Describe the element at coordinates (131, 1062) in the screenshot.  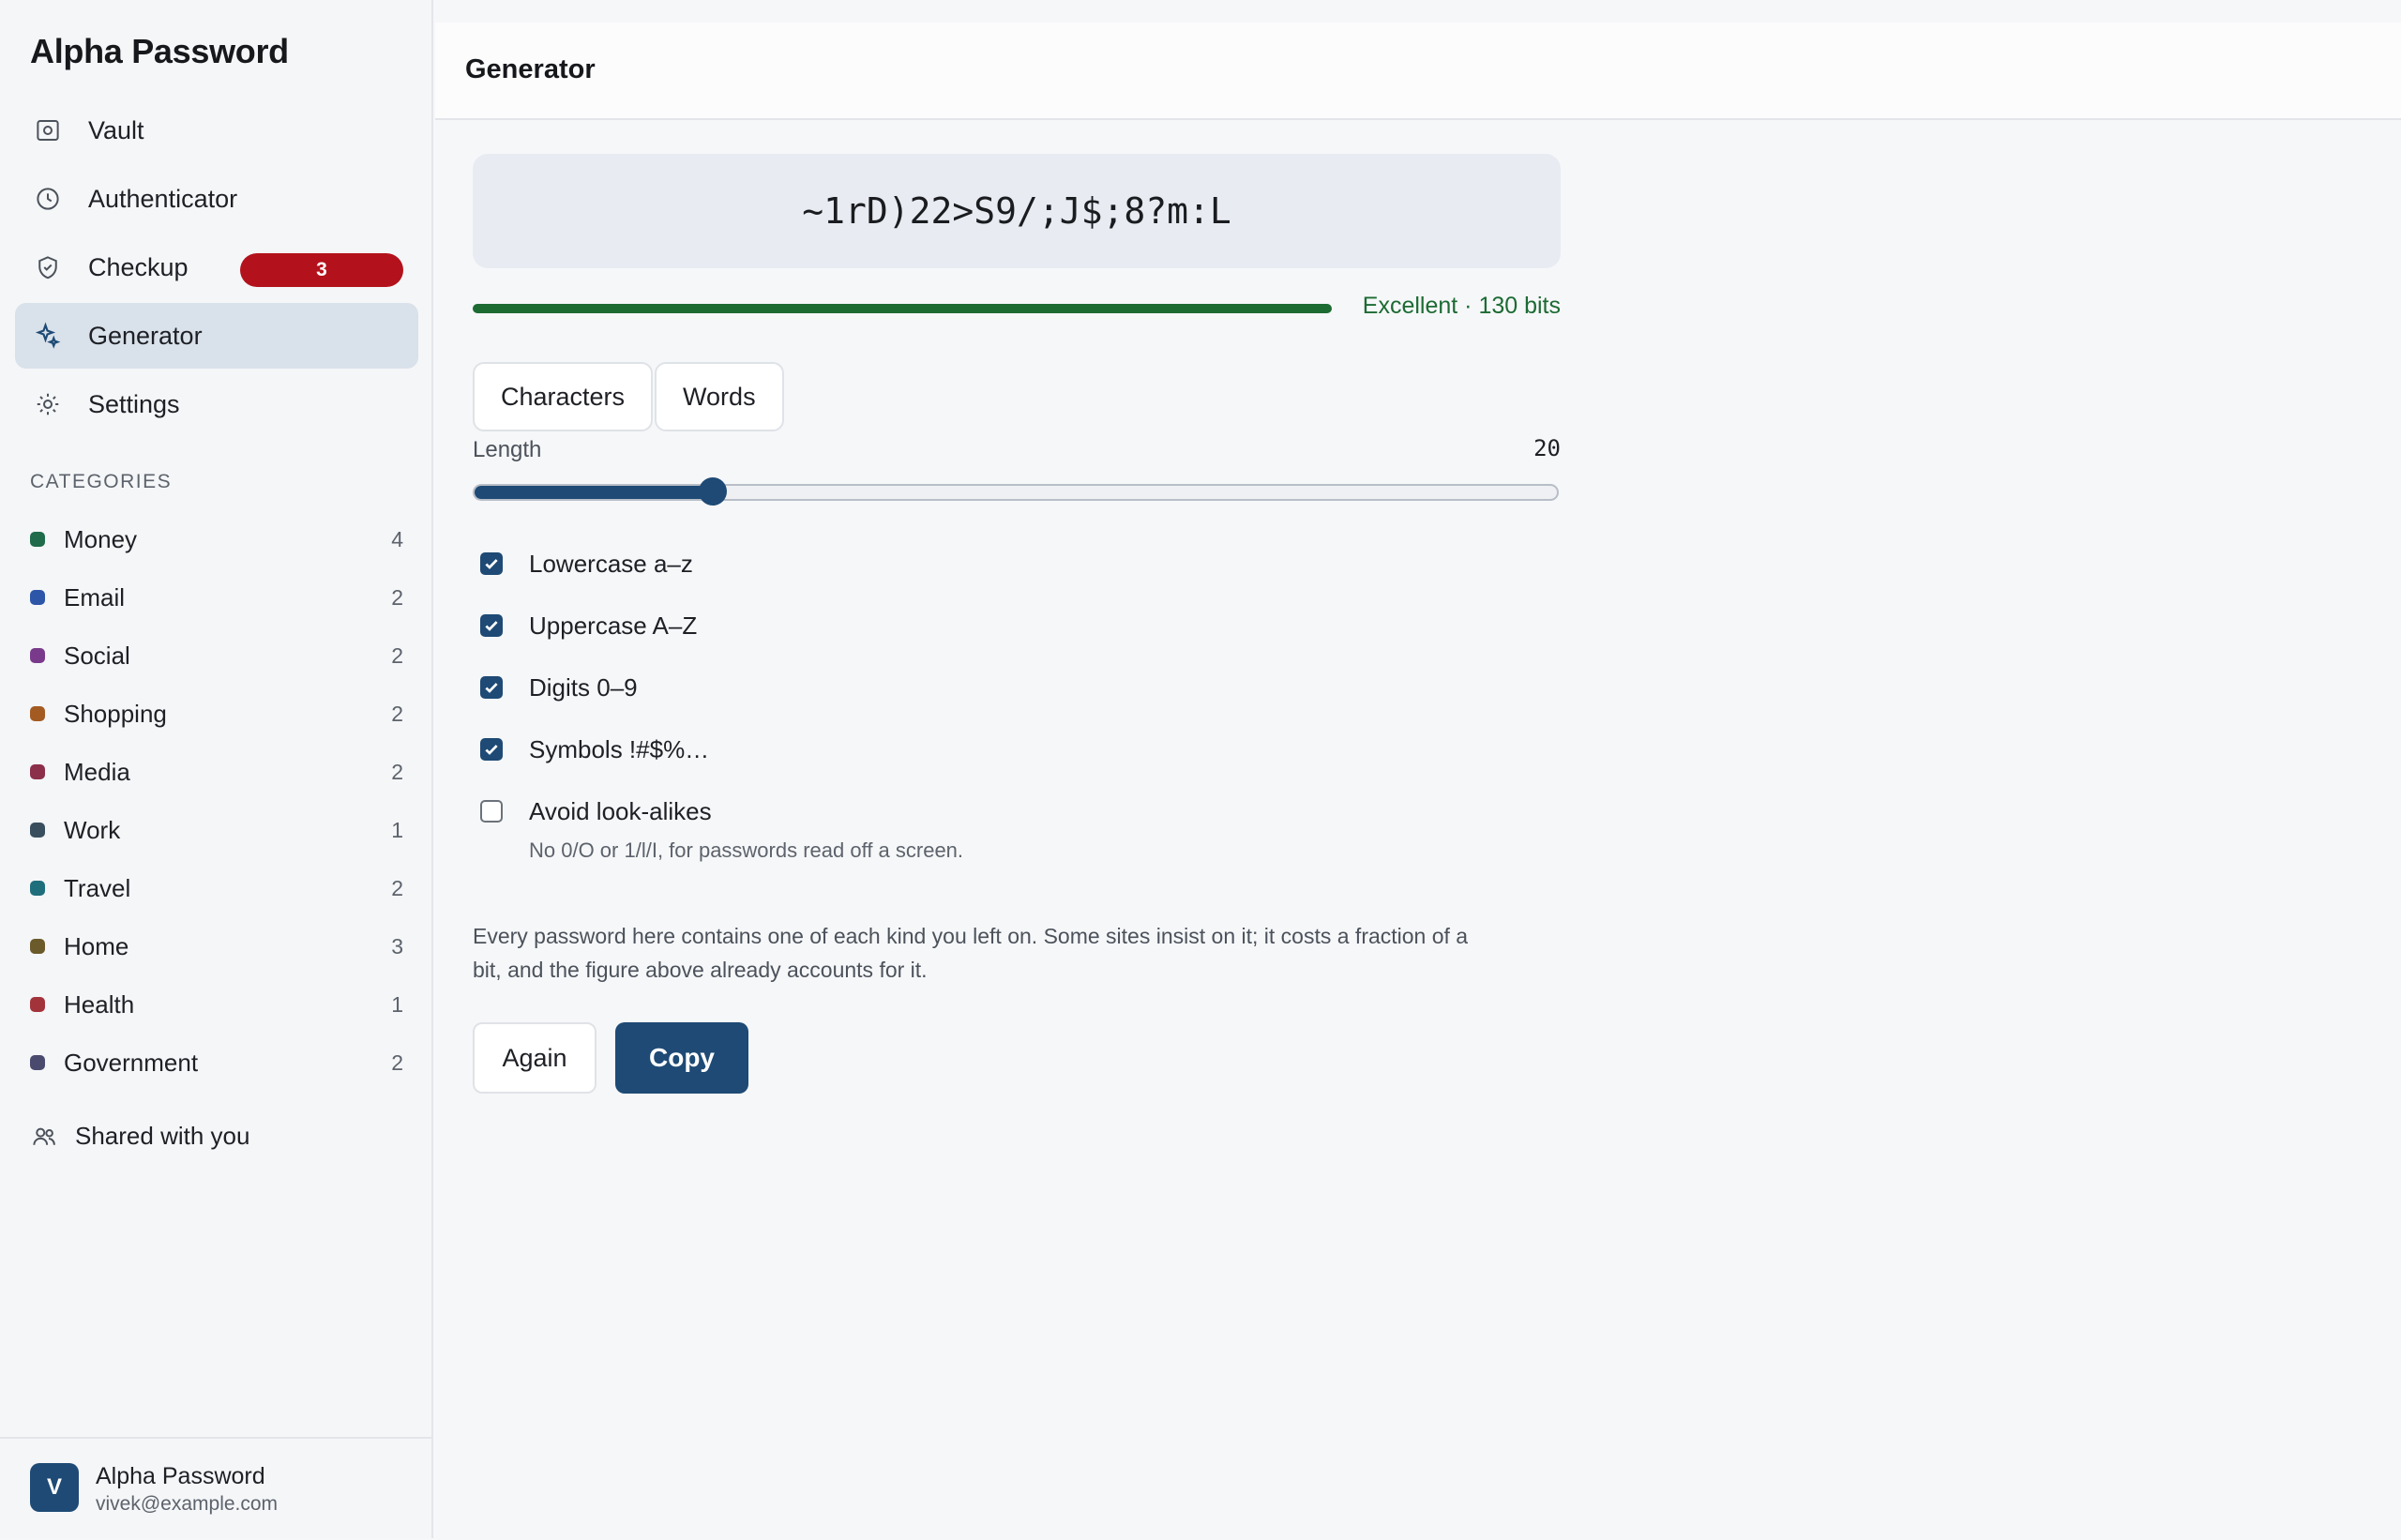
I see `category-label: Government` at that location.